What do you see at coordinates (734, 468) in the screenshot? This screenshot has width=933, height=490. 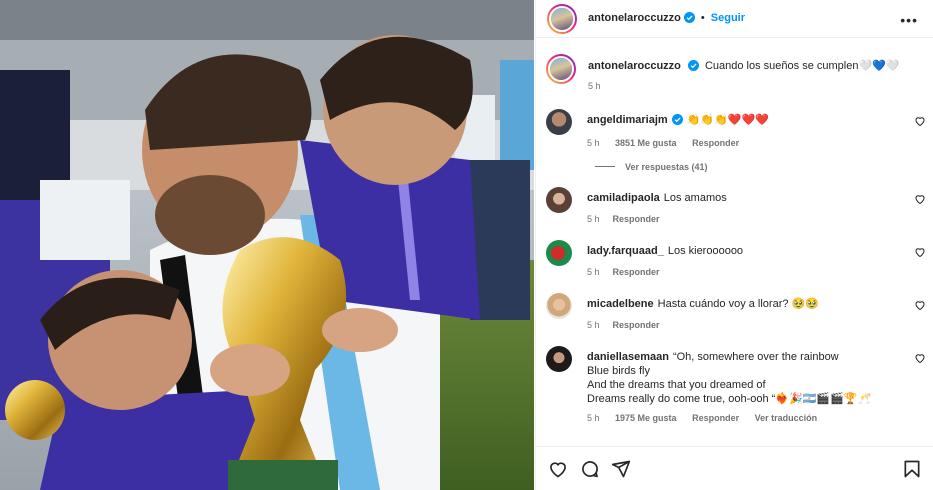 I see `action-bar` at bounding box center [734, 468].